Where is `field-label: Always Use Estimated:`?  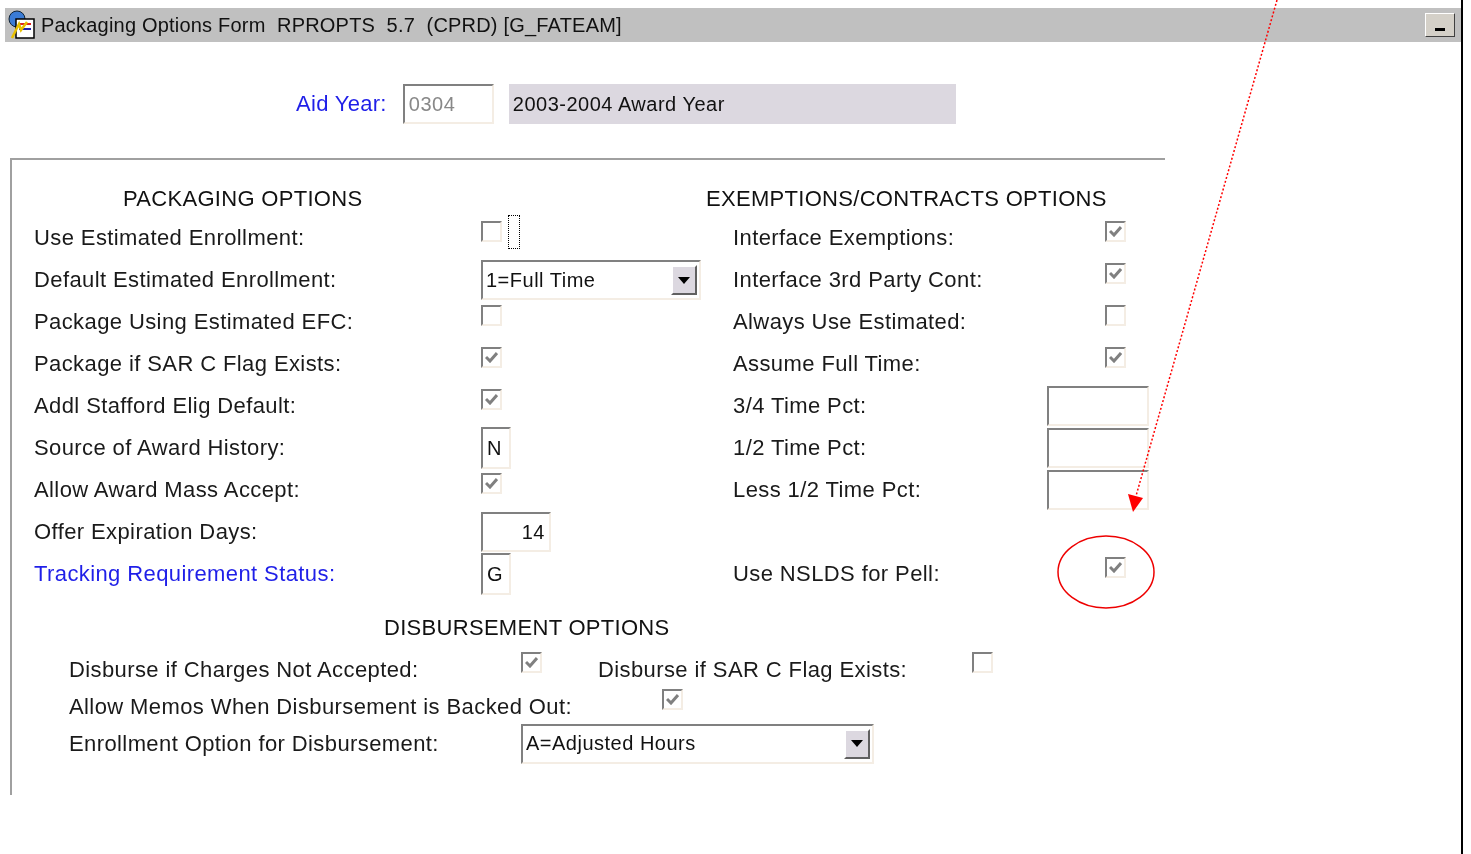 field-label: Always Use Estimated: is located at coordinates (850, 322).